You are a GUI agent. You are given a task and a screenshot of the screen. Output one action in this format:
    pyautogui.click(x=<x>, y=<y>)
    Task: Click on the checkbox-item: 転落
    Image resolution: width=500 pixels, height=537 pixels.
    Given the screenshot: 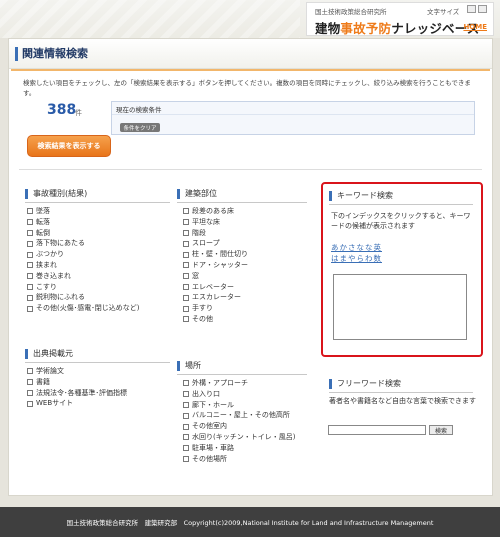 What is the action you would take?
    pyautogui.click(x=83, y=222)
    